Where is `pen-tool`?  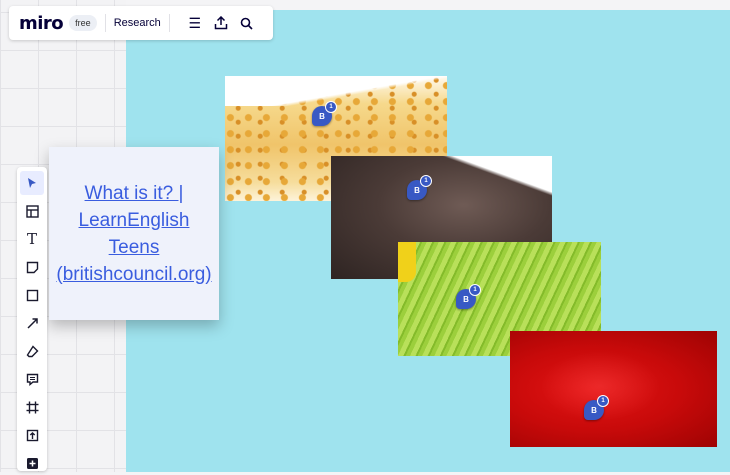 pen-tool is located at coordinates (32, 323).